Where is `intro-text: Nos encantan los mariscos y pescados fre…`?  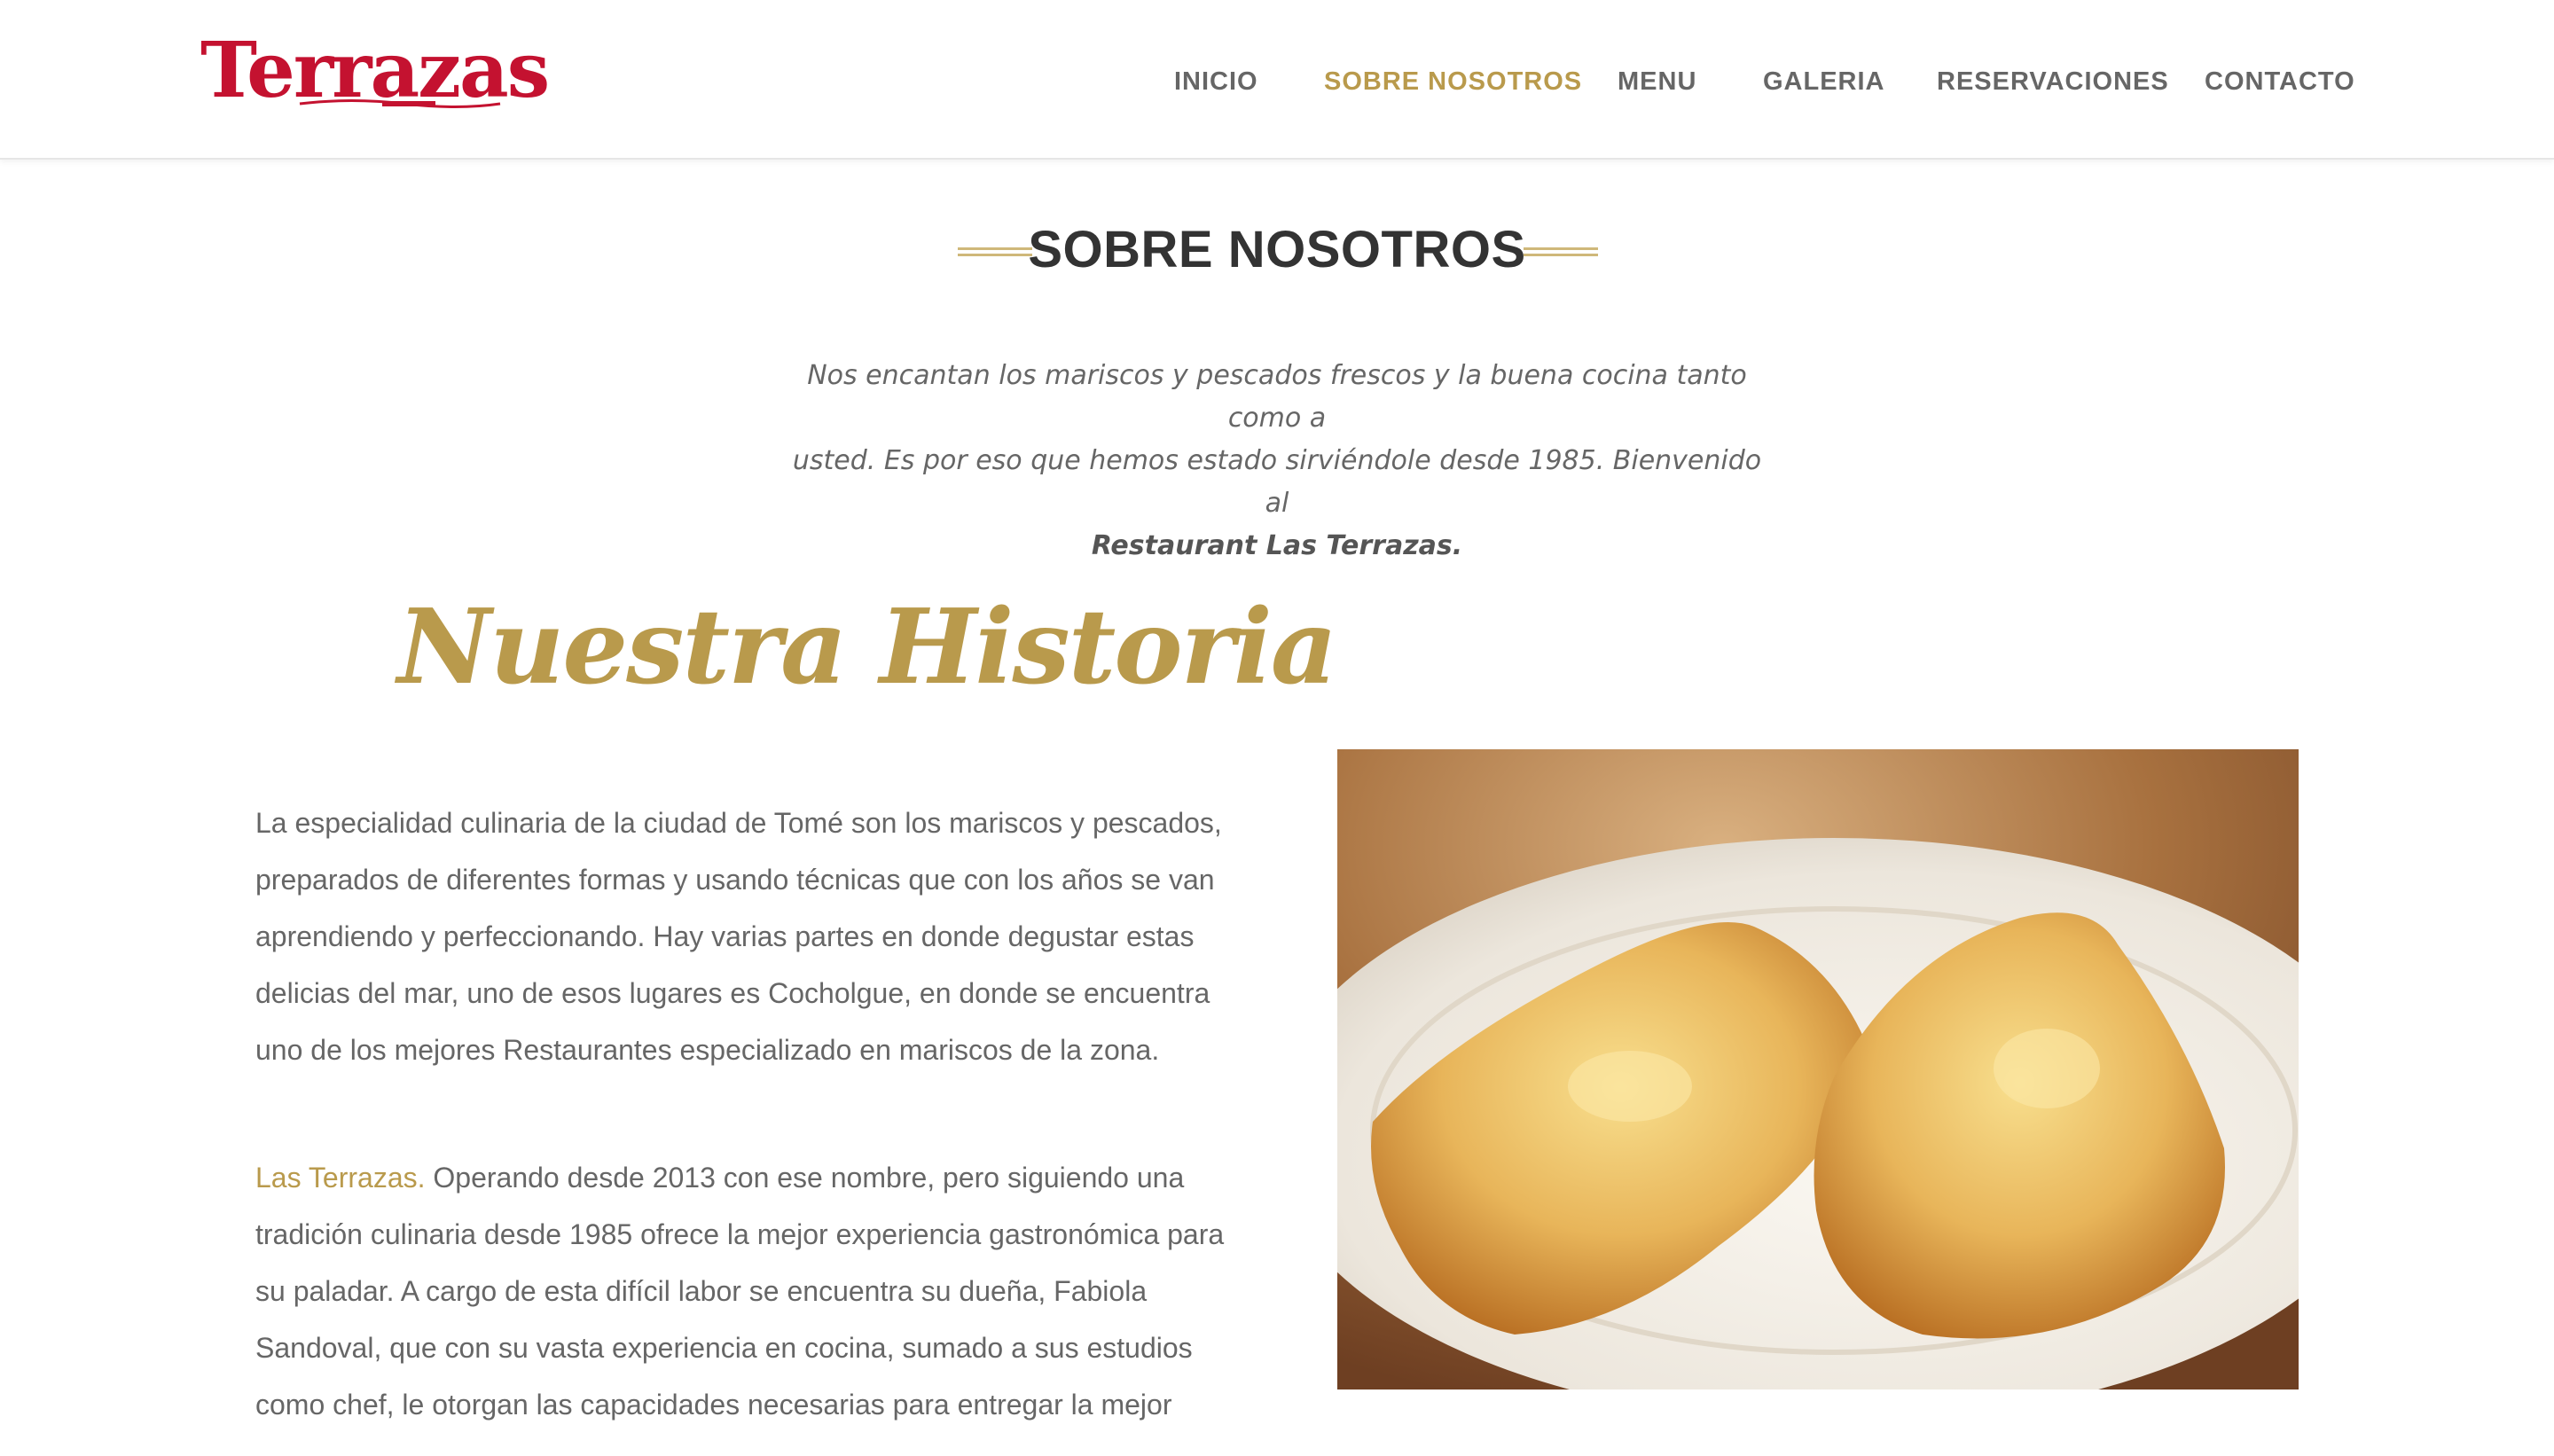 intro-text: Nos encantan los mariscos y pescados fre… is located at coordinates (1277, 461).